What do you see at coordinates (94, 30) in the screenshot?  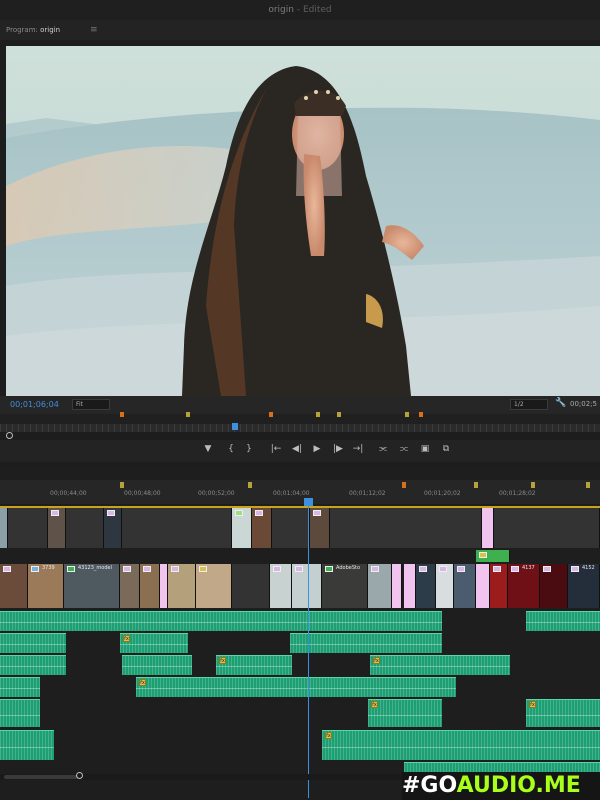 I see `hamburger-icon: ≡` at bounding box center [94, 30].